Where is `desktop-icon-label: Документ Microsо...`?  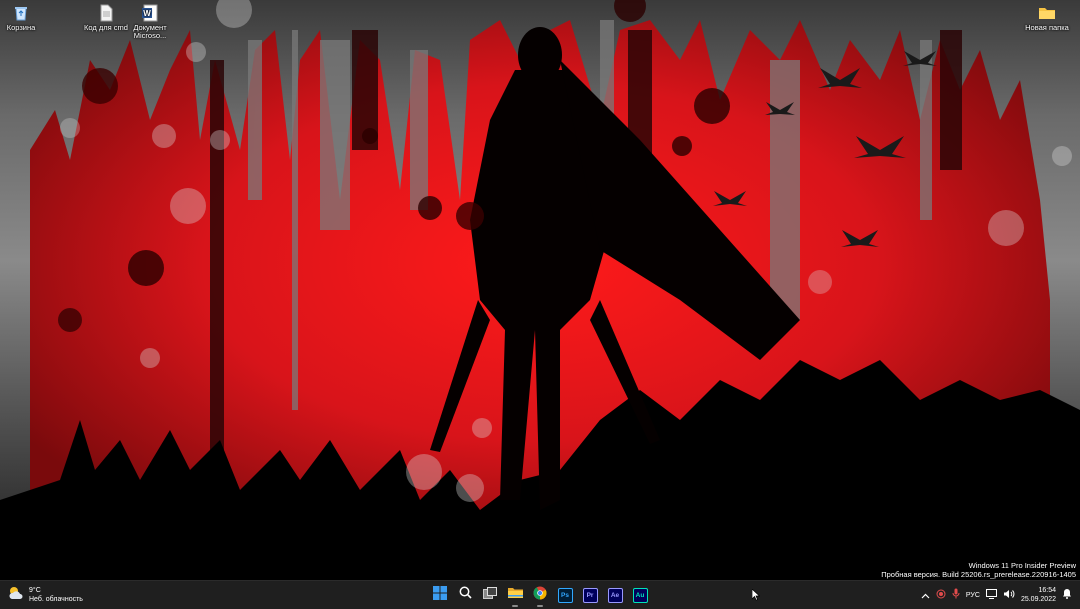 desktop-icon-label: Документ Microsо... is located at coordinates (150, 31).